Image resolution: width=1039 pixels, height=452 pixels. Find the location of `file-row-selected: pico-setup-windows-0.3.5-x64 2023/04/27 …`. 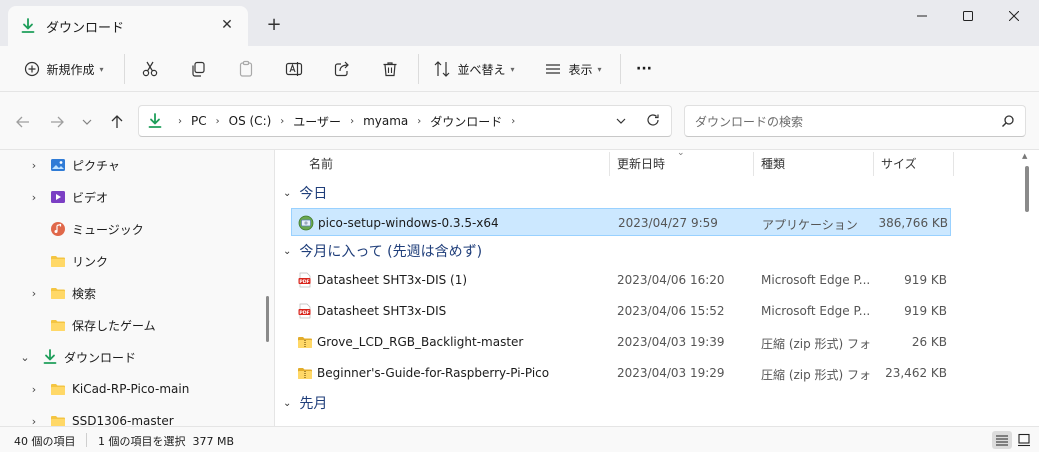

file-row-selected: pico-setup-windows-0.3.5-x64 2023/04/27 … is located at coordinates (621, 222).